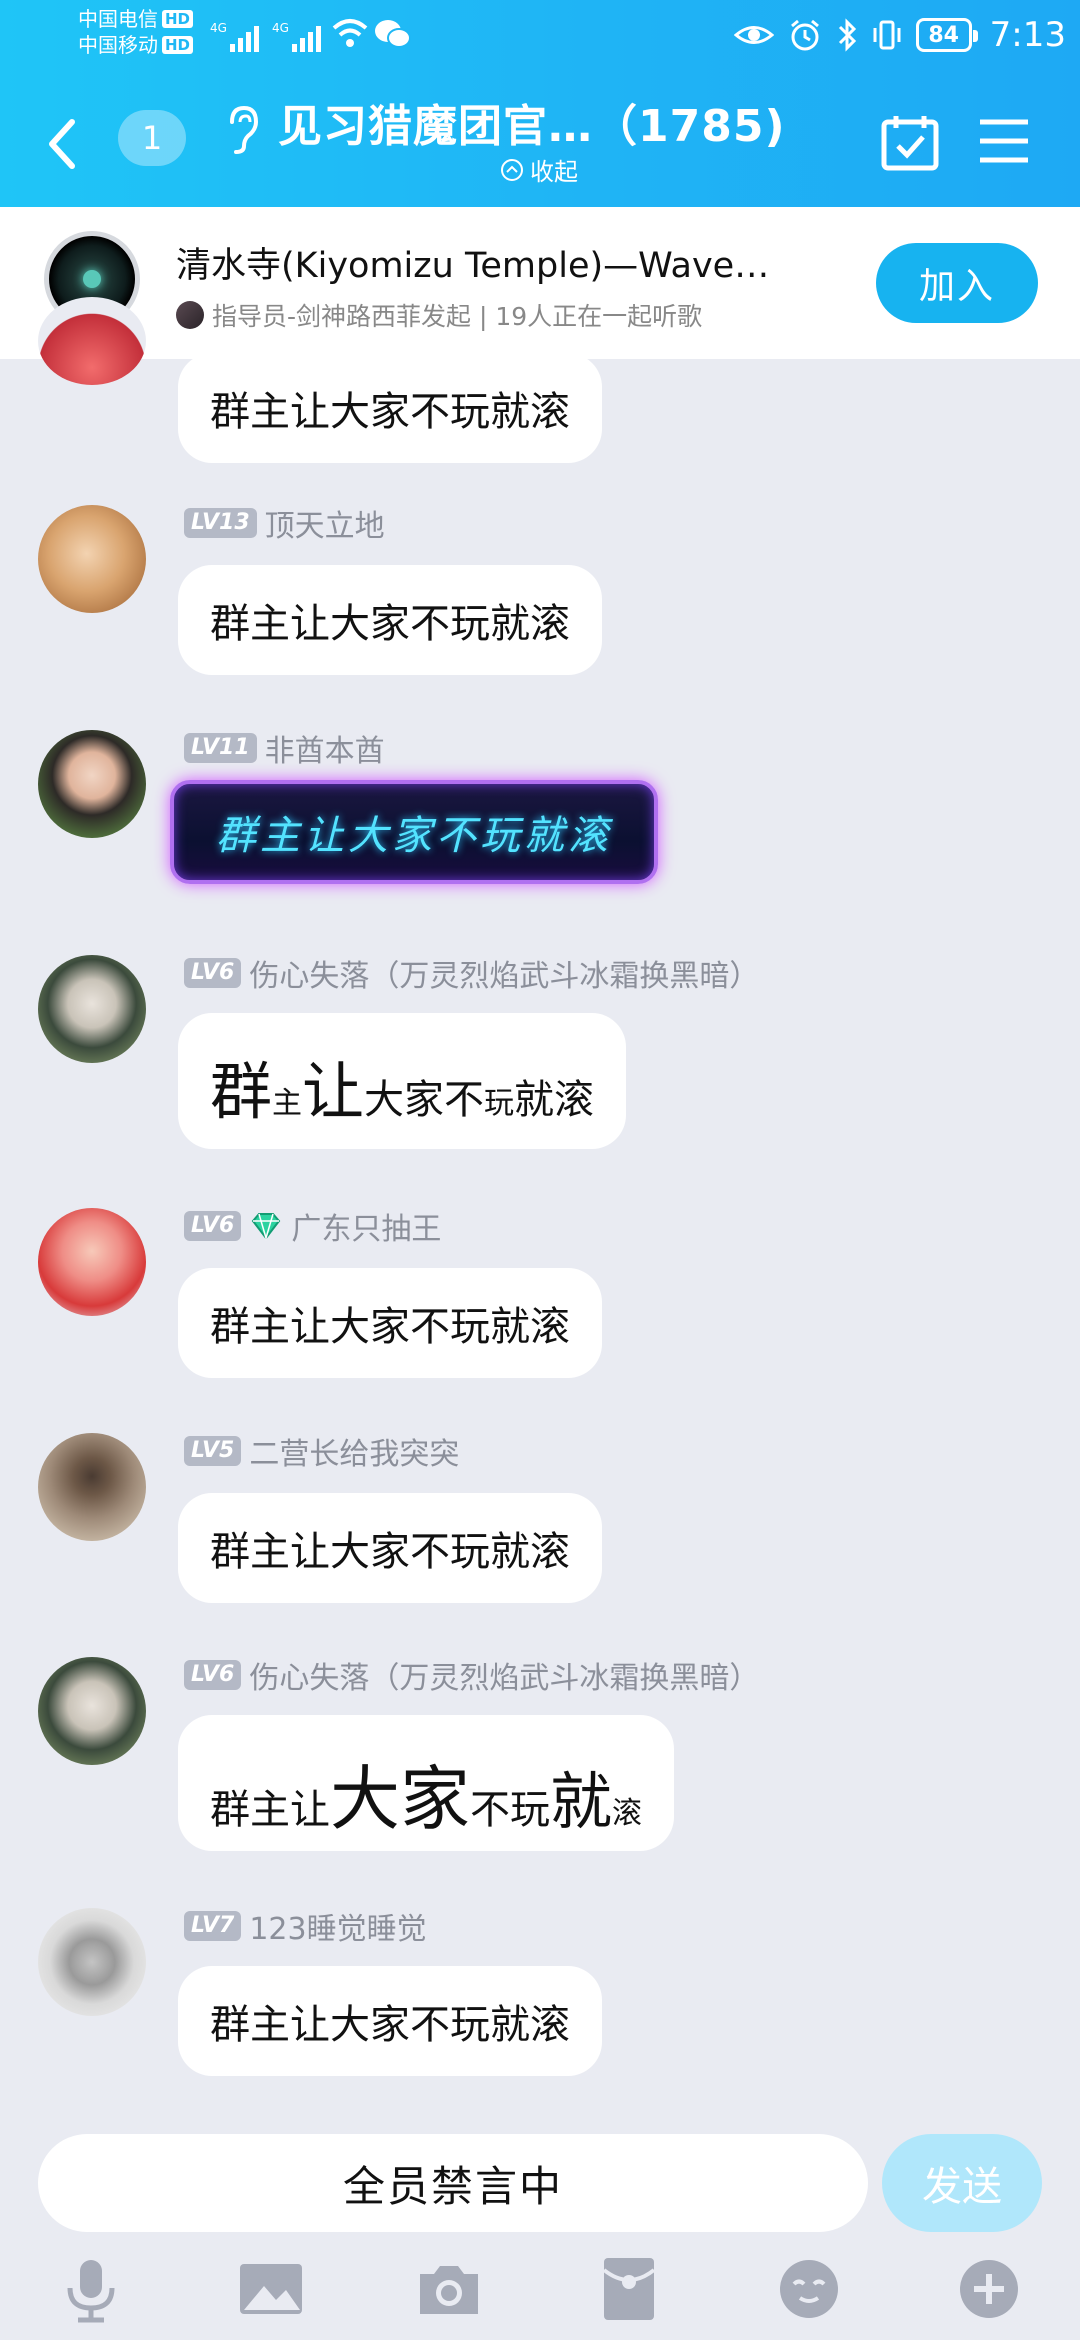  I want to click on ear-icon, so click(242, 130).